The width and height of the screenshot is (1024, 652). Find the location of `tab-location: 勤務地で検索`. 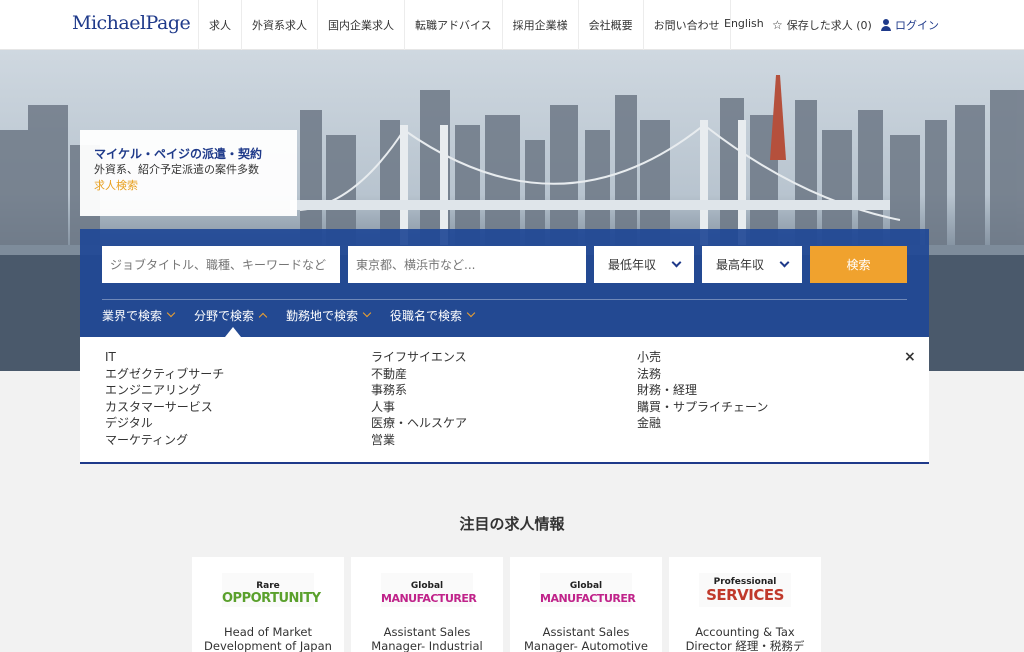

tab-location: 勤務地で検索 is located at coordinates (329, 315).